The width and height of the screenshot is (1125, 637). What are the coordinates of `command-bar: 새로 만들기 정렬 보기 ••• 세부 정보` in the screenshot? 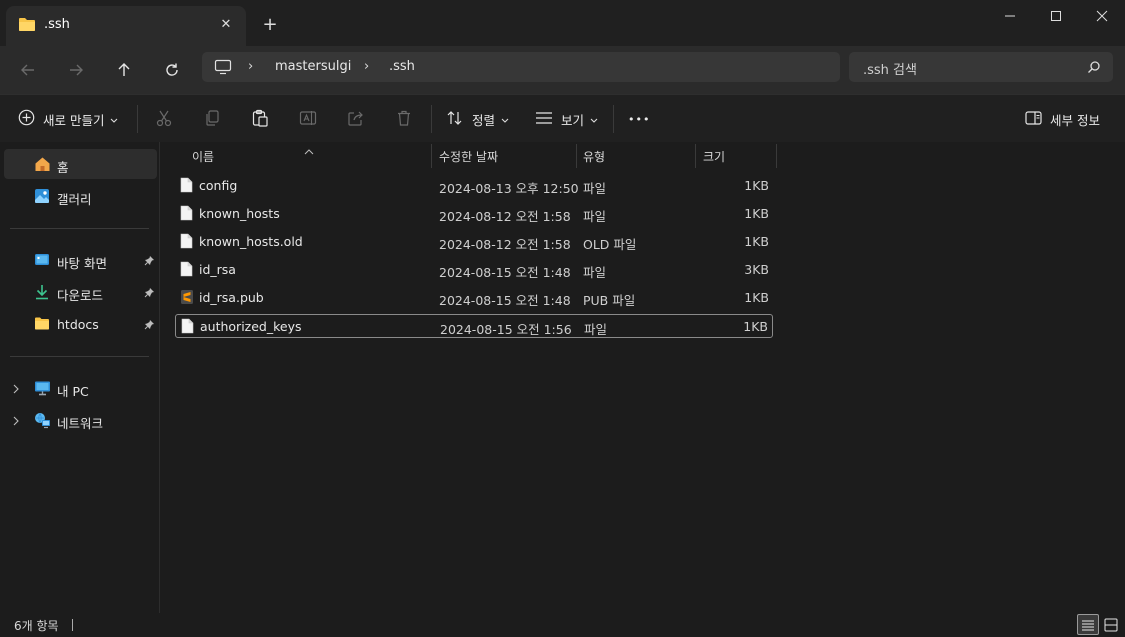 It's located at (562, 118).